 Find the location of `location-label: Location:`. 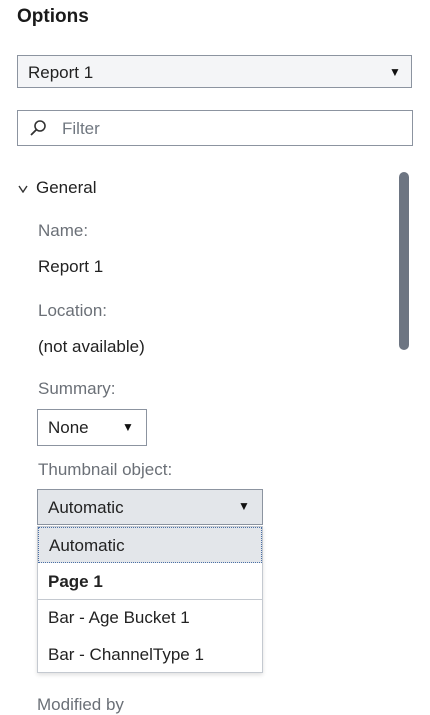

location-label: Location: is located at coordinates (72, 310).